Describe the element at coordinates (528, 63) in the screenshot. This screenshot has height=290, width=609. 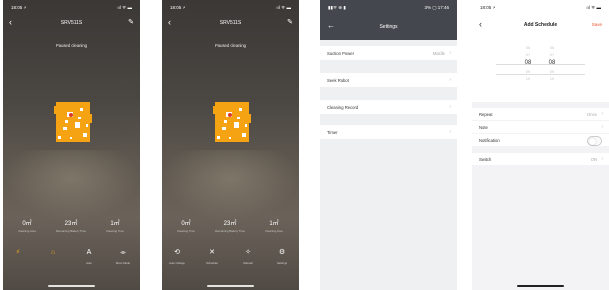
I see `hour-column: 06 07 08 09 10` at that location.